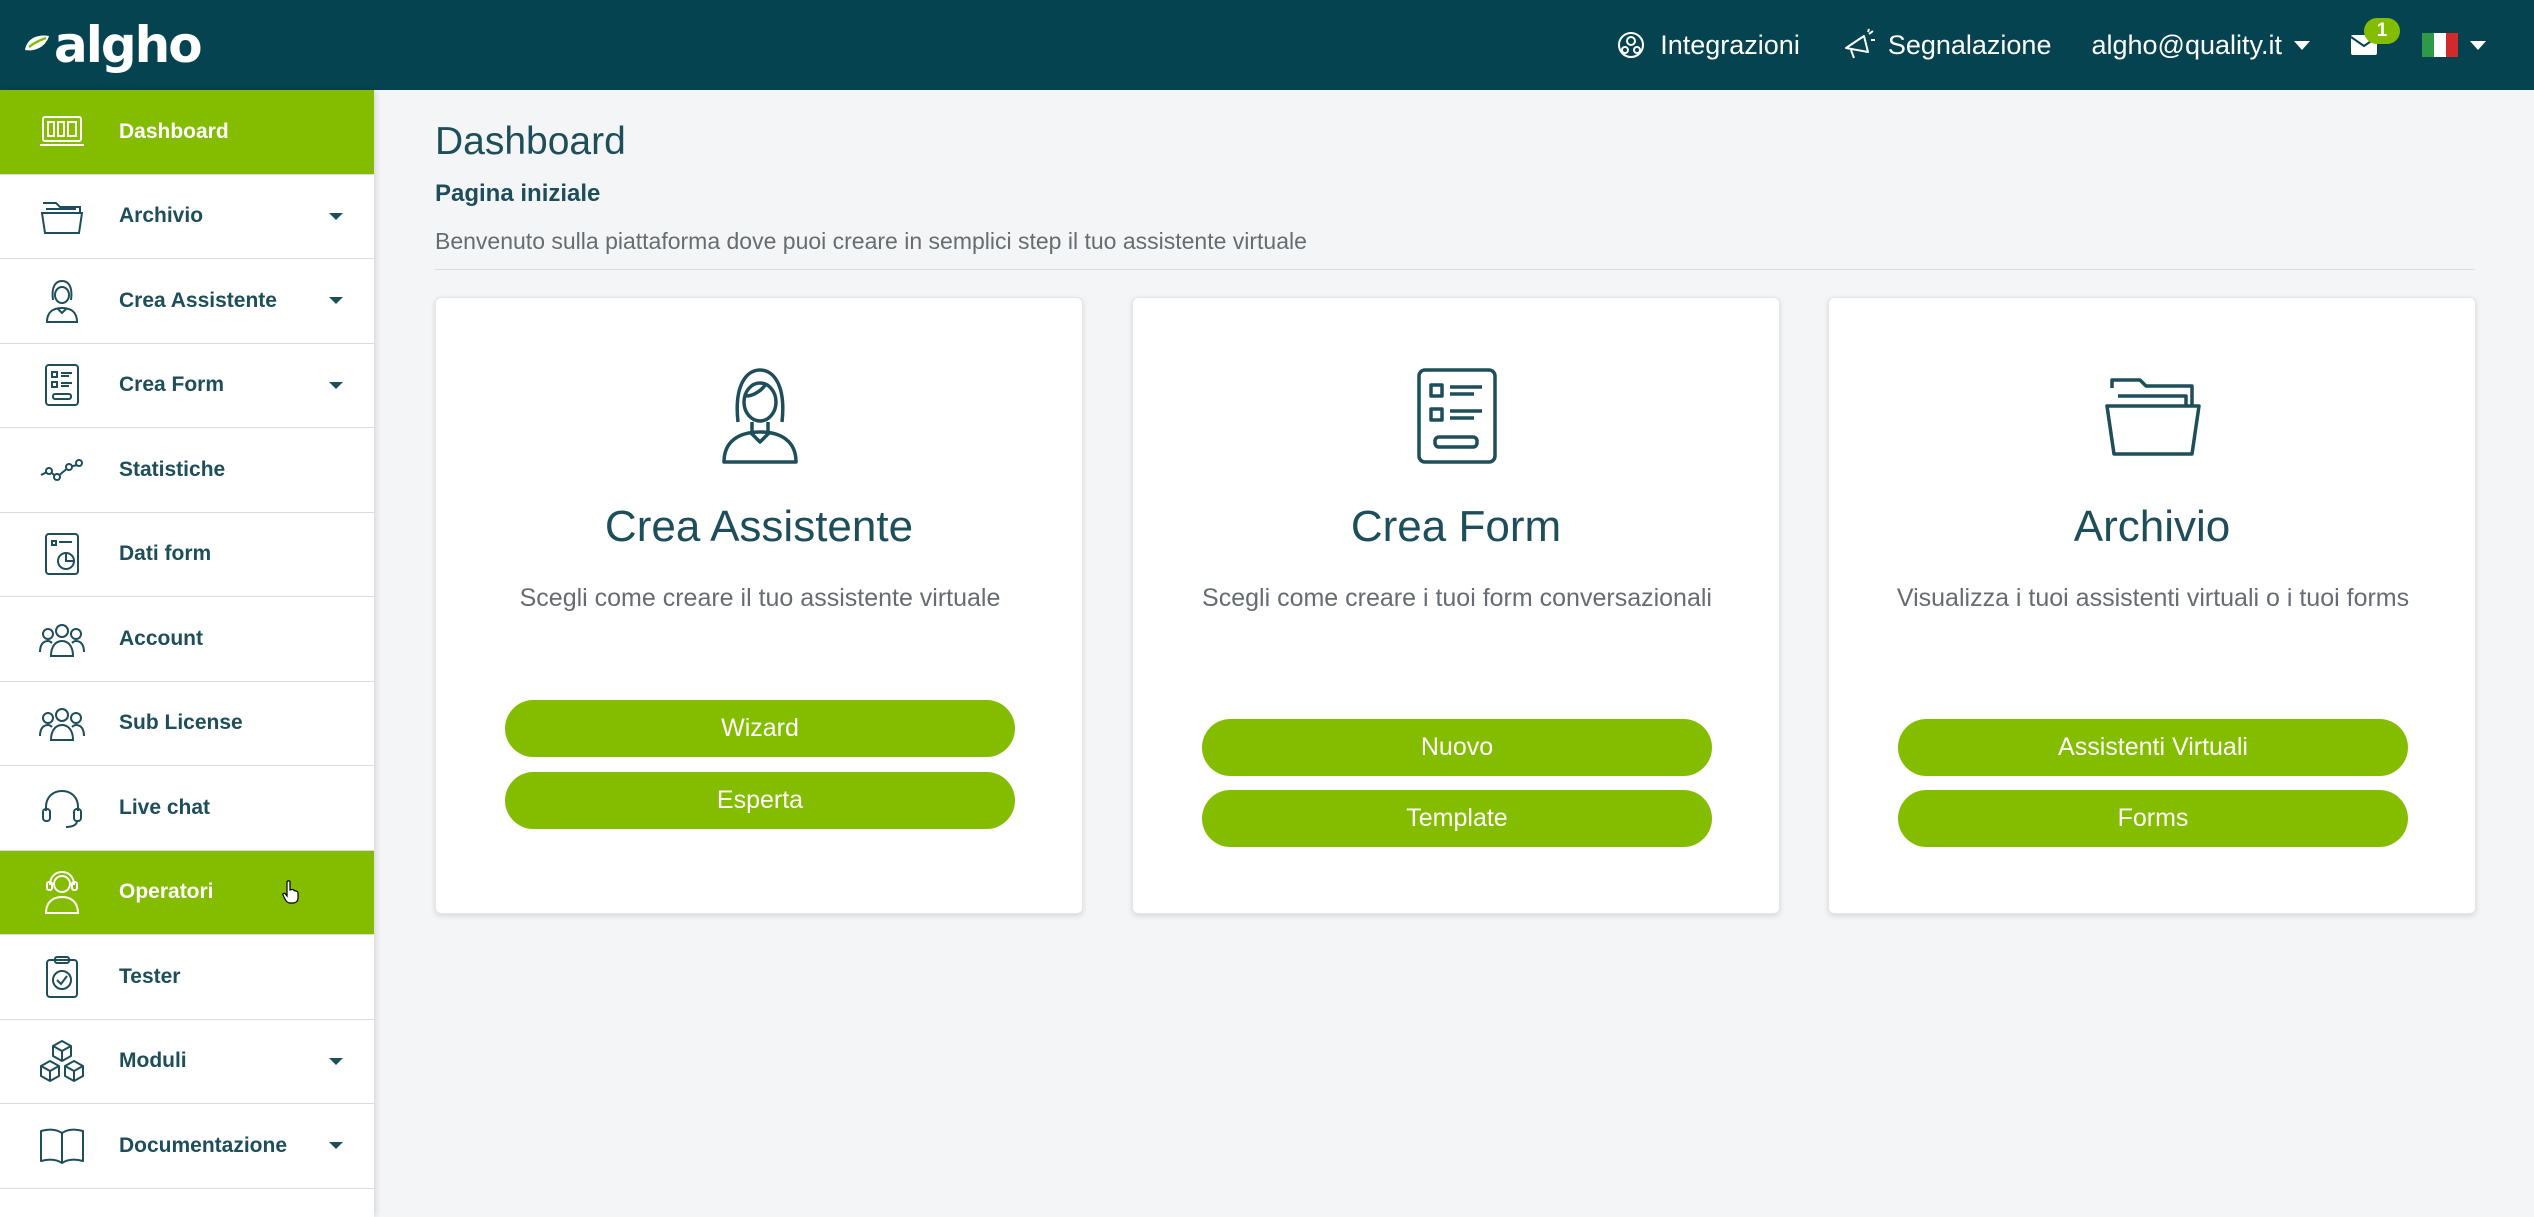  What do you see at coordinates (150, 976) in the screenshot?
I see `sidebar-item-label: Tester` at bounding box center [150, 976].